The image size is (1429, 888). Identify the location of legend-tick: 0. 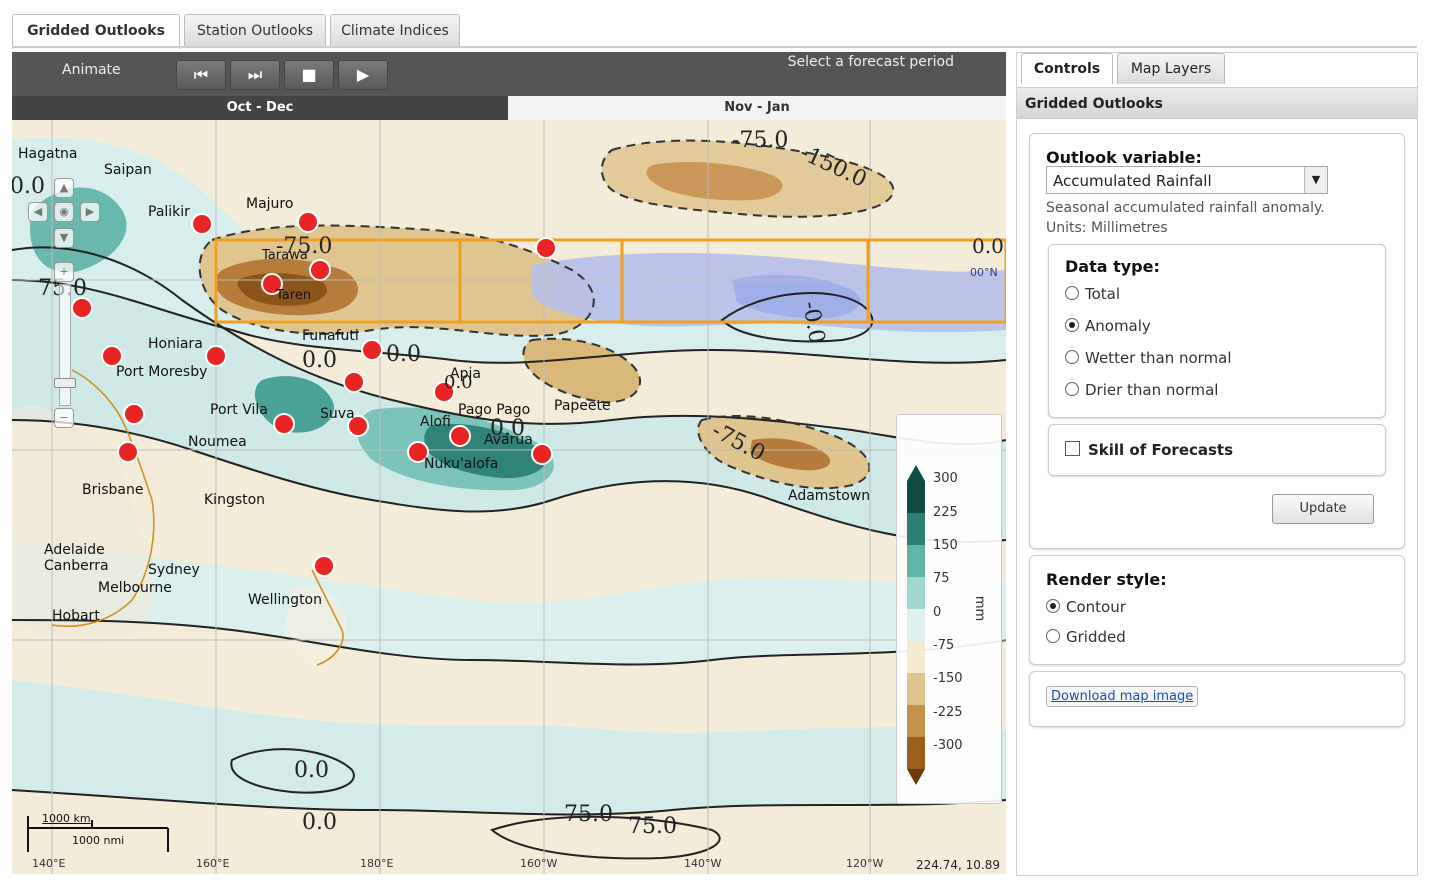
(937, 612).